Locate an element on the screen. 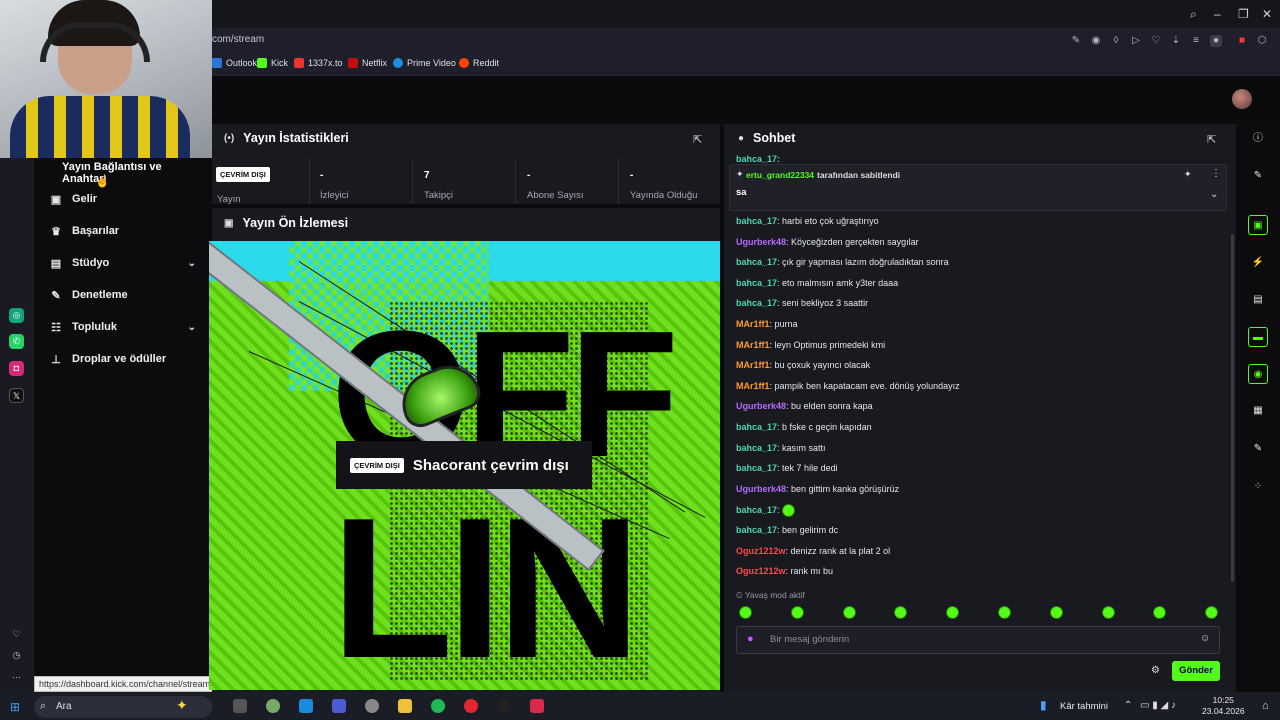  screen-icon: ▣ is located at coordinates (1258, 225).